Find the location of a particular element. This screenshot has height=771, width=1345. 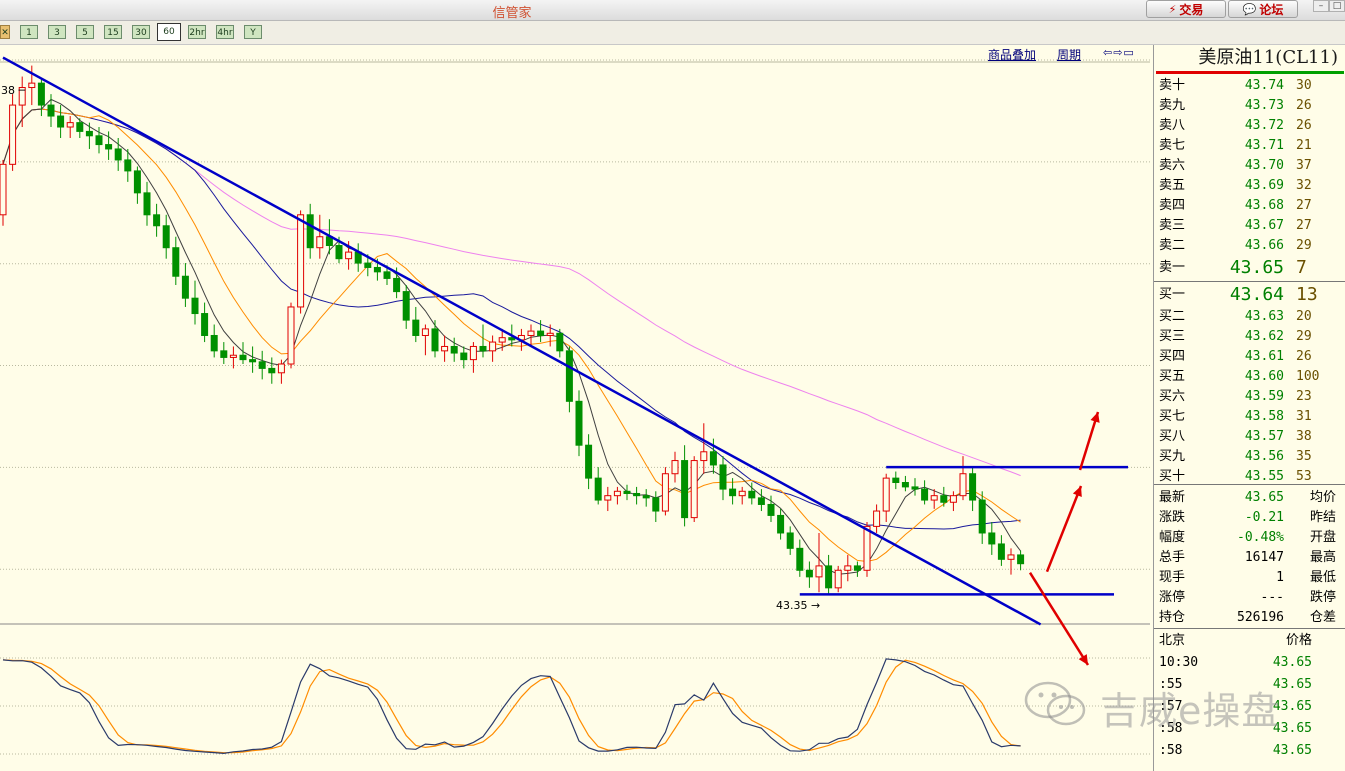

ask-bid-separator is located at coordinates (1249, 281).